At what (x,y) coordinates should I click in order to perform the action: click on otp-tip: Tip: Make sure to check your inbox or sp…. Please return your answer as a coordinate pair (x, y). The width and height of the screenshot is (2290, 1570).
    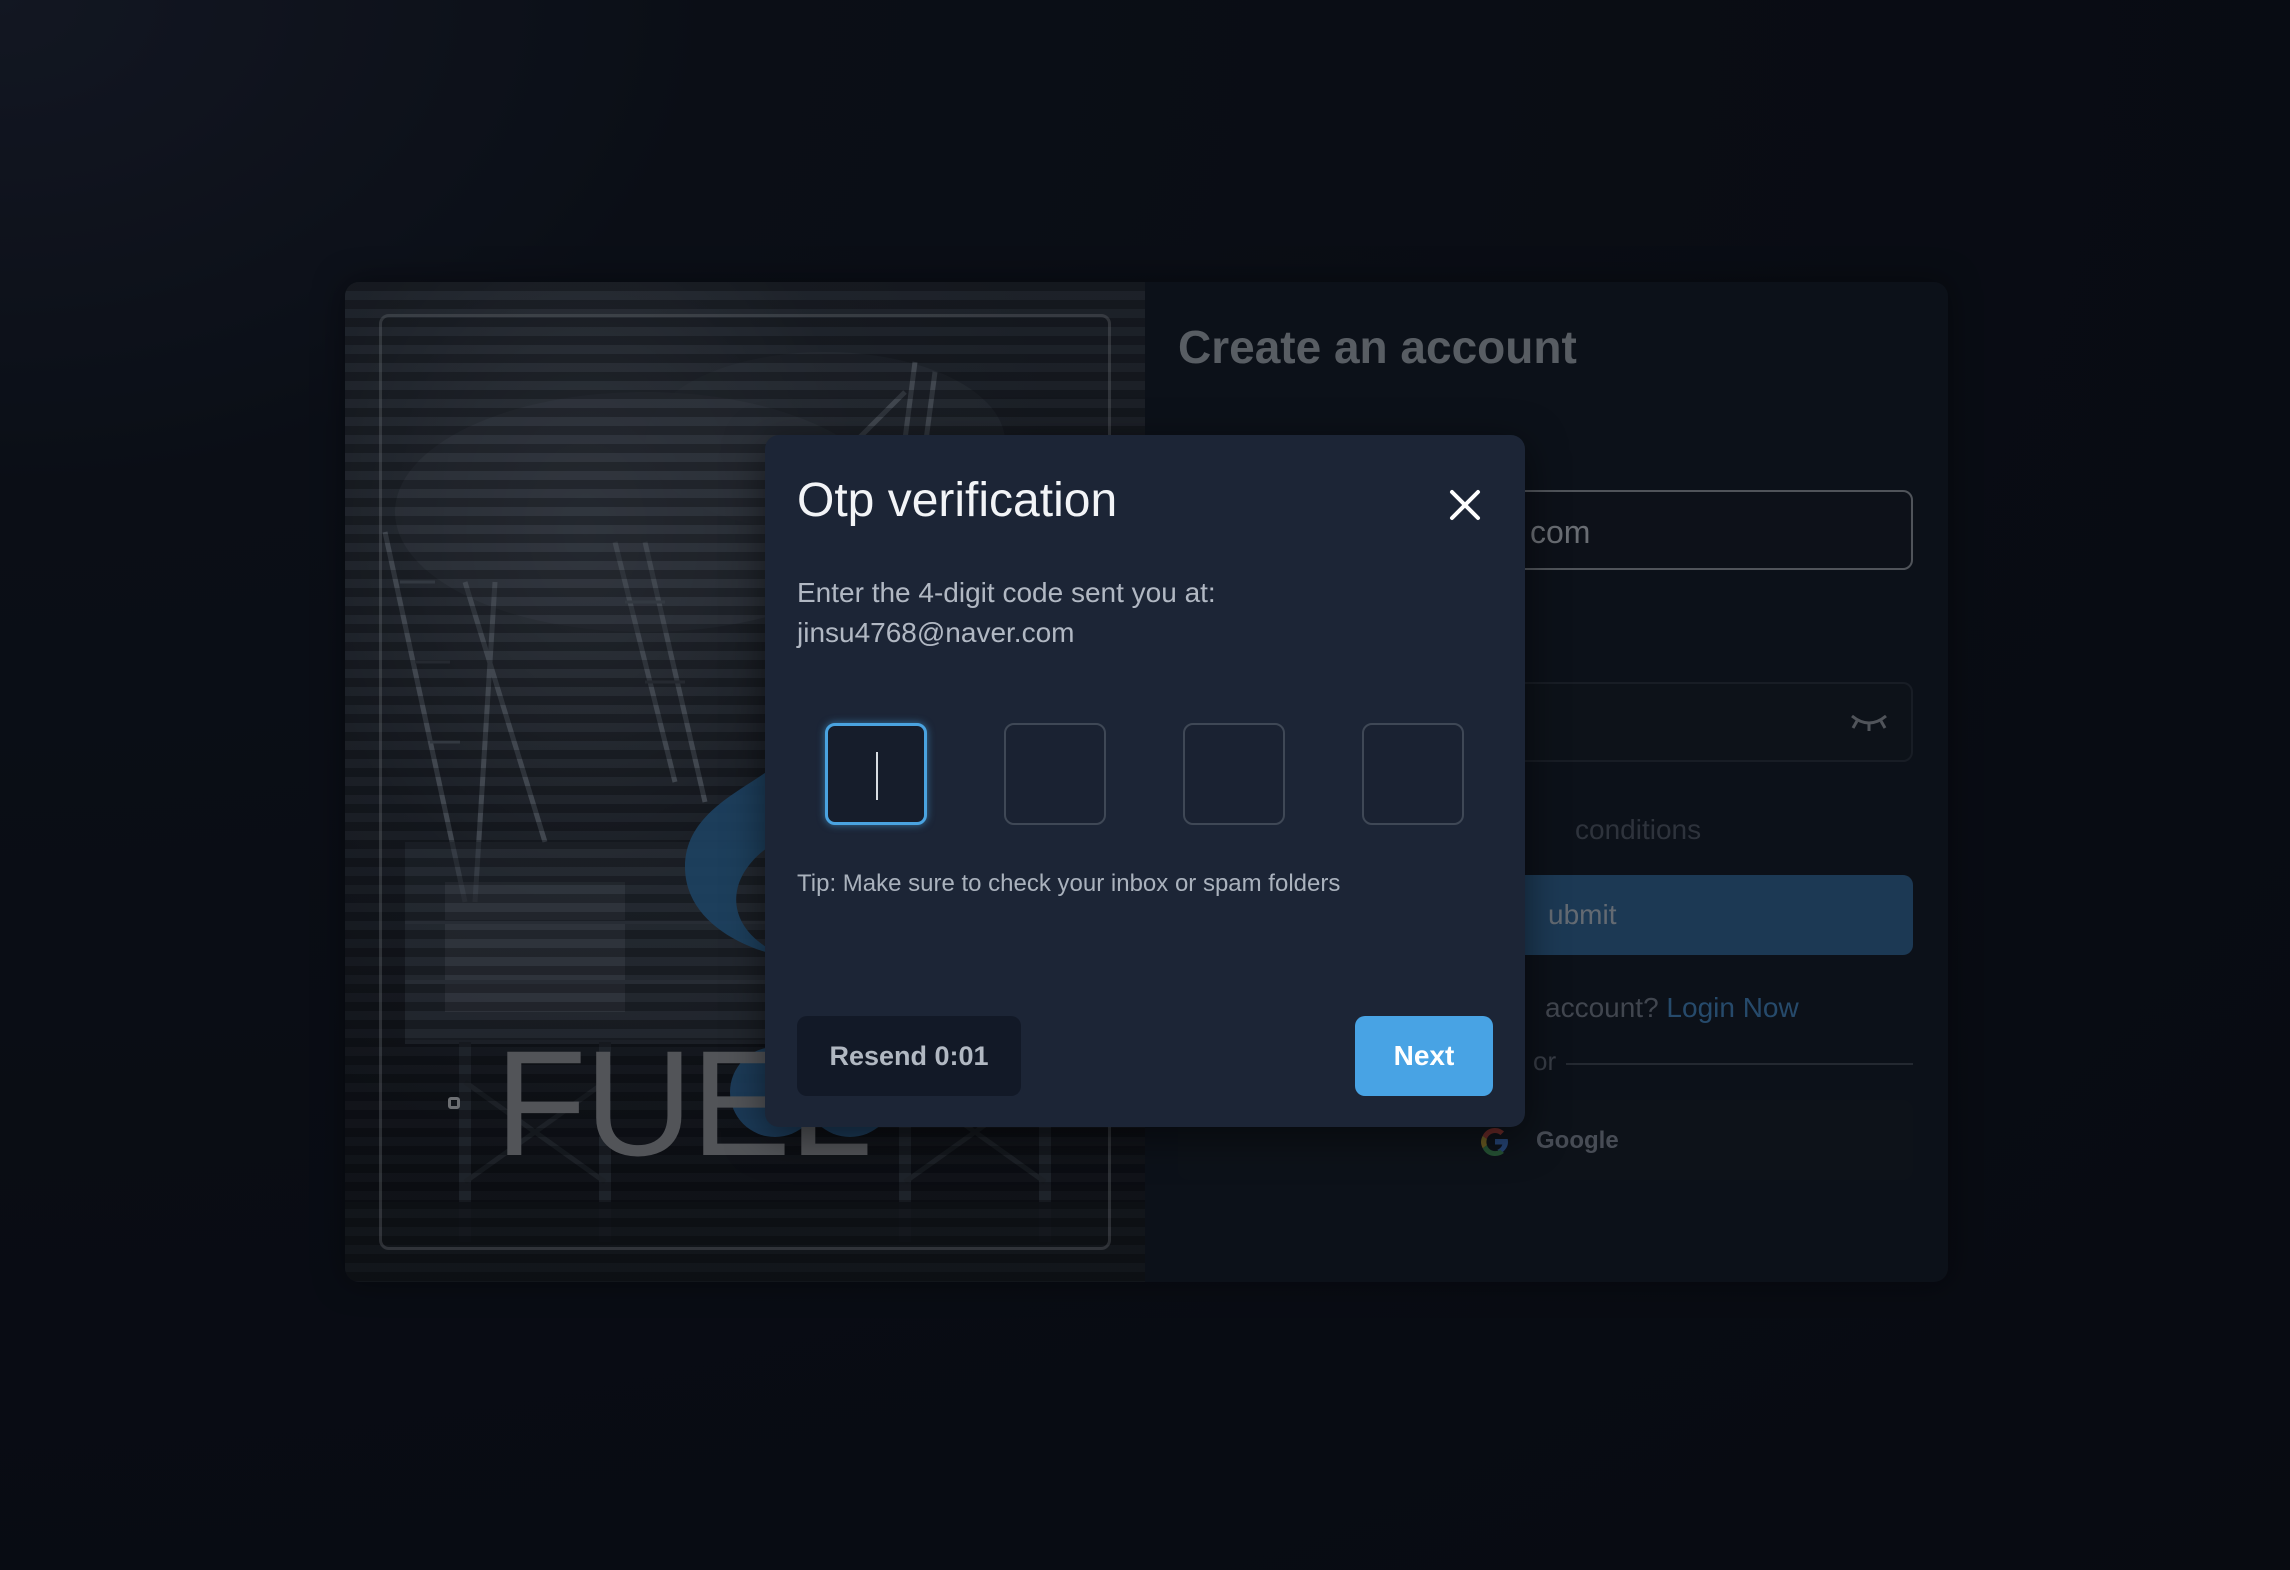
    Looking at the image, I should click on (1069, 883).